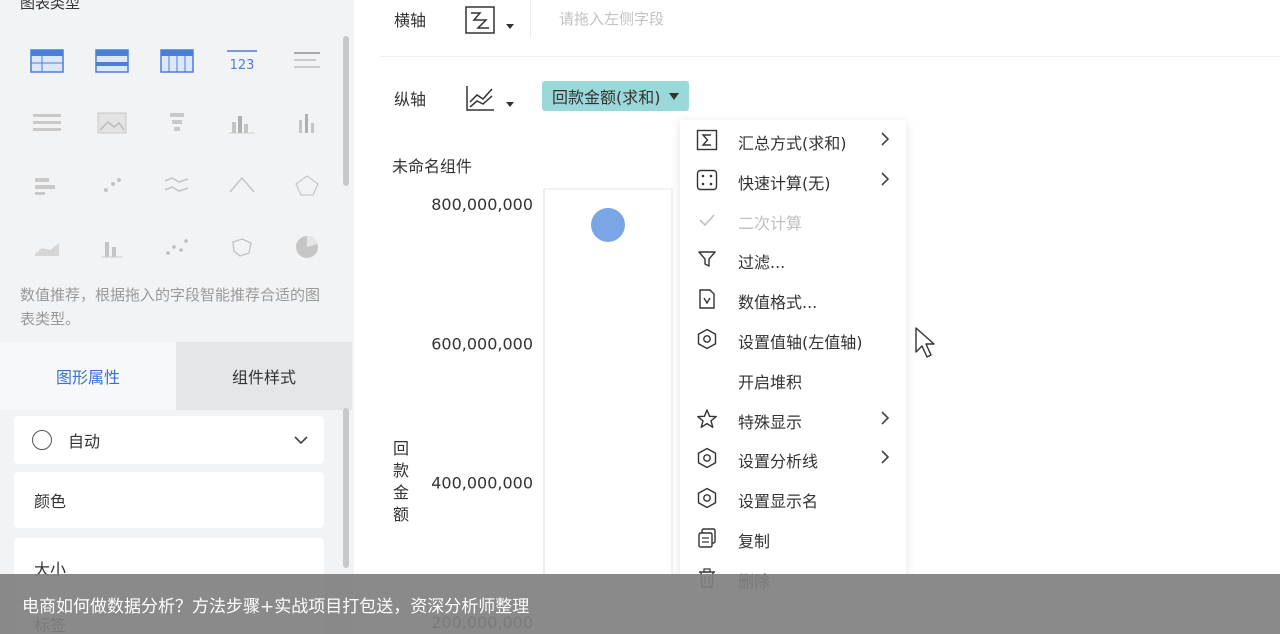  I want to click on y-axis-title-char: 额, so click(401, 514).